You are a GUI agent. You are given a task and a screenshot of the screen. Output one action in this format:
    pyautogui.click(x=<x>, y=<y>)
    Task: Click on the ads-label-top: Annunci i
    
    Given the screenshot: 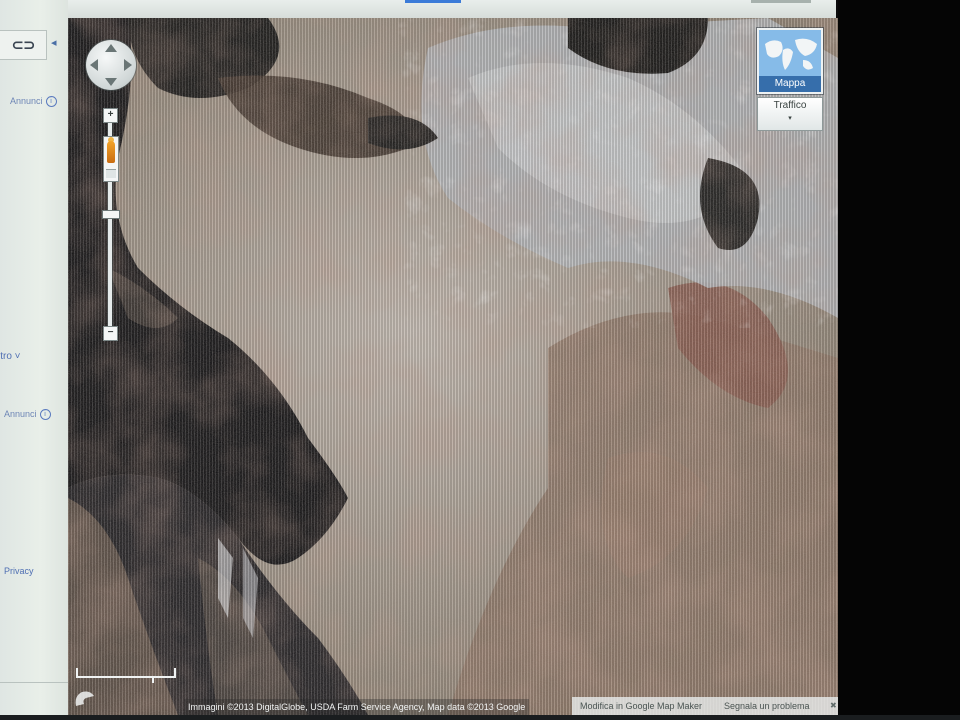 What is the action you would take?
    pyautogui.click(x=33, y=102)
    